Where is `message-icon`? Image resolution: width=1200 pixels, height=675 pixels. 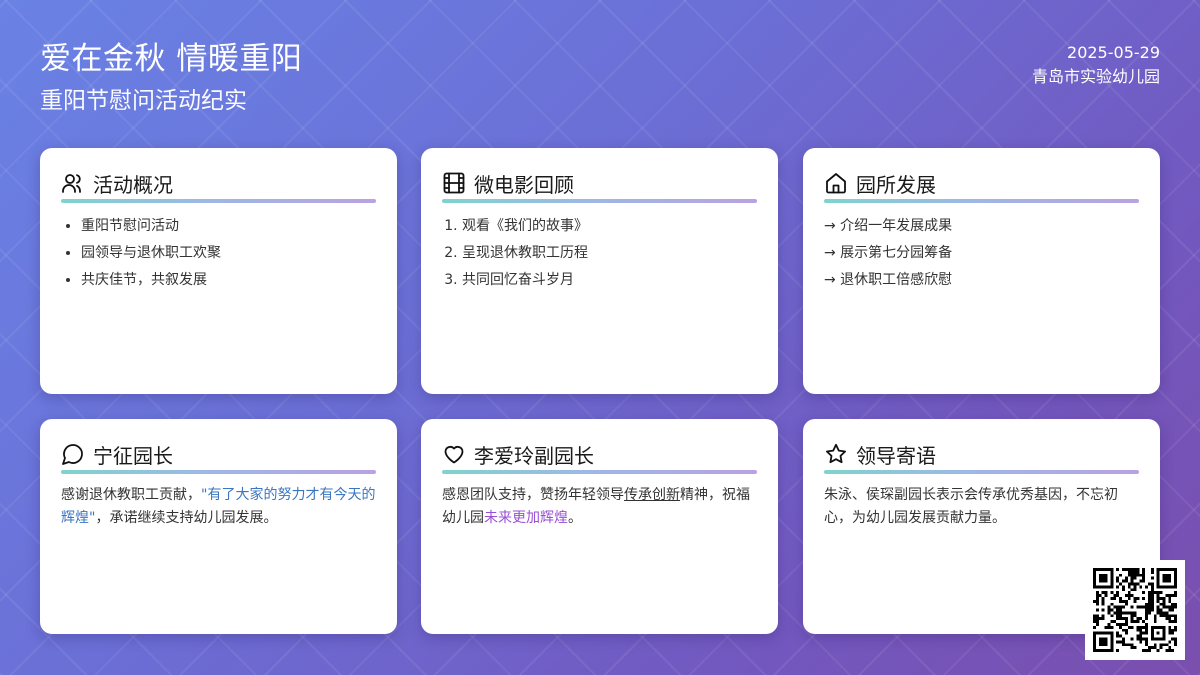 message-icon is located at coordinates (73, 454).